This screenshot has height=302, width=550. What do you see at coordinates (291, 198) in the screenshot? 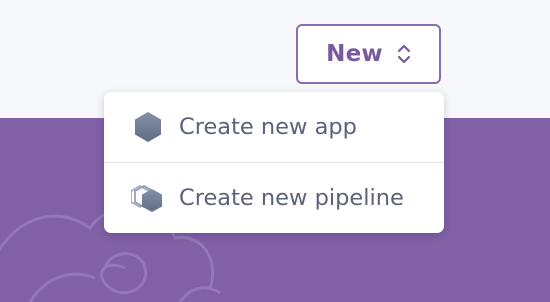
I see `menu-item-label: Create new pipeline` at bounding box center [291, 198].